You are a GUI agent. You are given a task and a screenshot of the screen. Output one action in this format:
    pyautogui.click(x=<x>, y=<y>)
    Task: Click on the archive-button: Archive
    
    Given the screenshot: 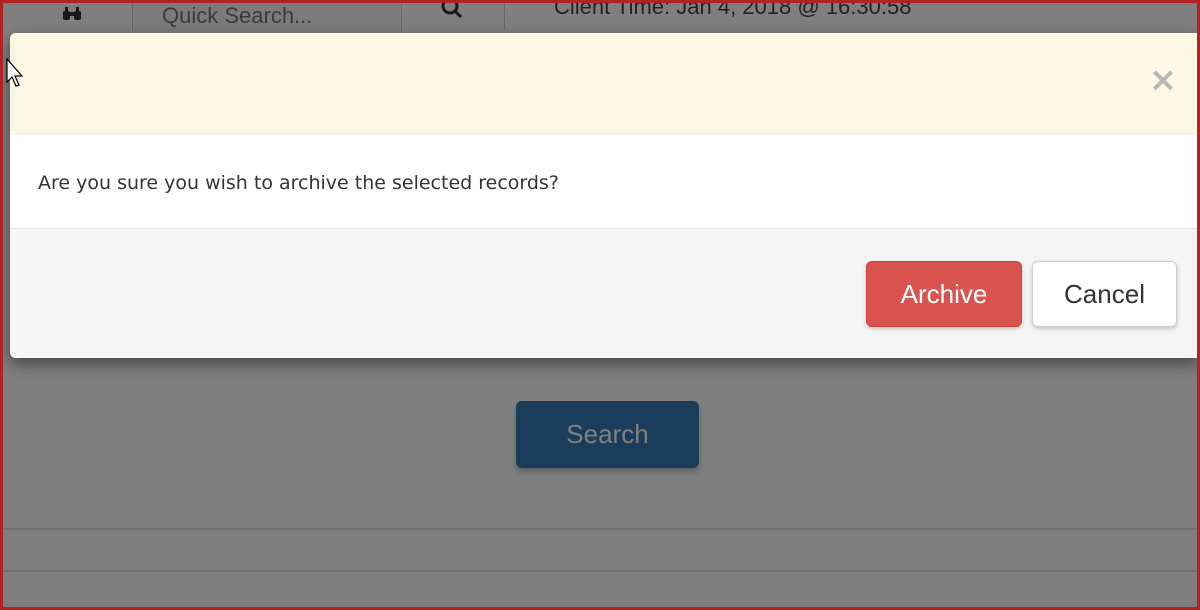 What is the action you would take?
    pyautogui.click(x=944, y=294)
    